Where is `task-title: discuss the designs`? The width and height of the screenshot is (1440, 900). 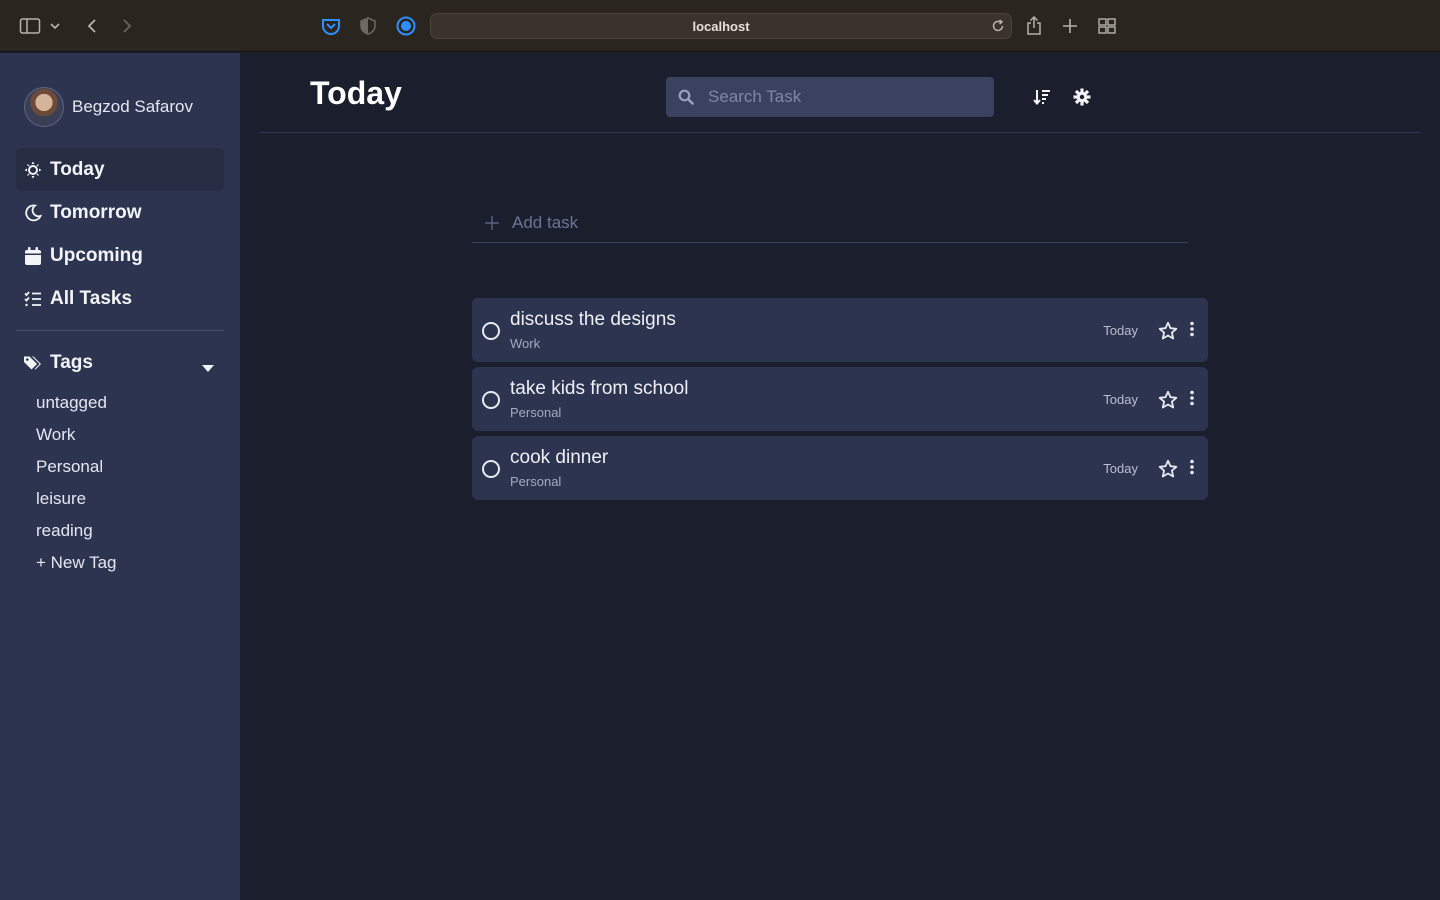
task-title: discuss the designs is located at coordinates (593, 320).